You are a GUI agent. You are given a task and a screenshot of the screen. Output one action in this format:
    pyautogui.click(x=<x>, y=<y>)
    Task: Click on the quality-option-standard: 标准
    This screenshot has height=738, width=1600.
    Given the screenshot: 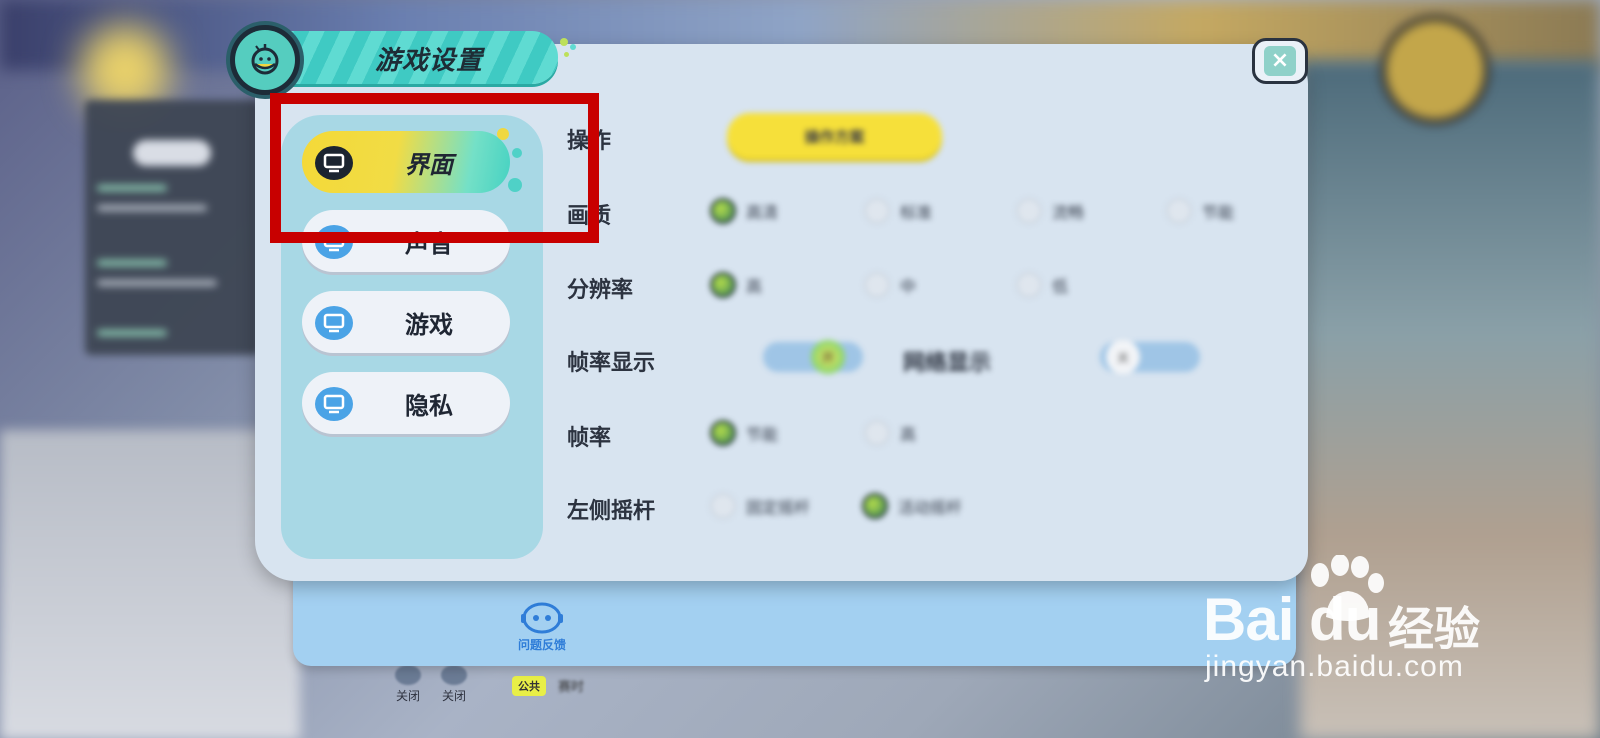 What is the action you would take?
    pyautogui.click(x=898, y=211)
    